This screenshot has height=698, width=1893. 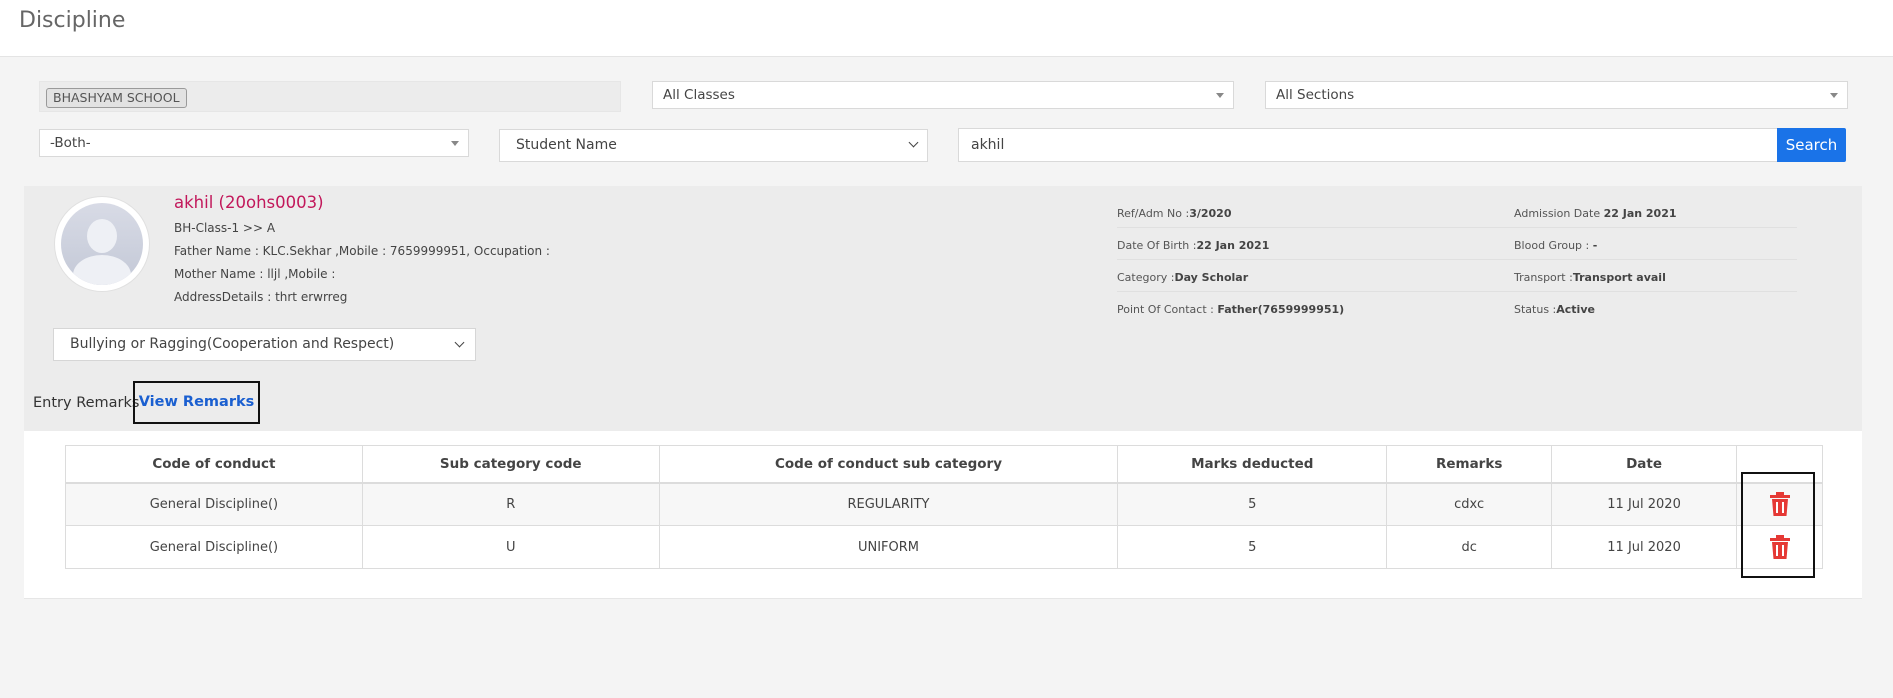 What do you see at coordinates (889, 547) in the screenshot?
I see `table-cell: UNIFORM` at bounding box center [889, 547].